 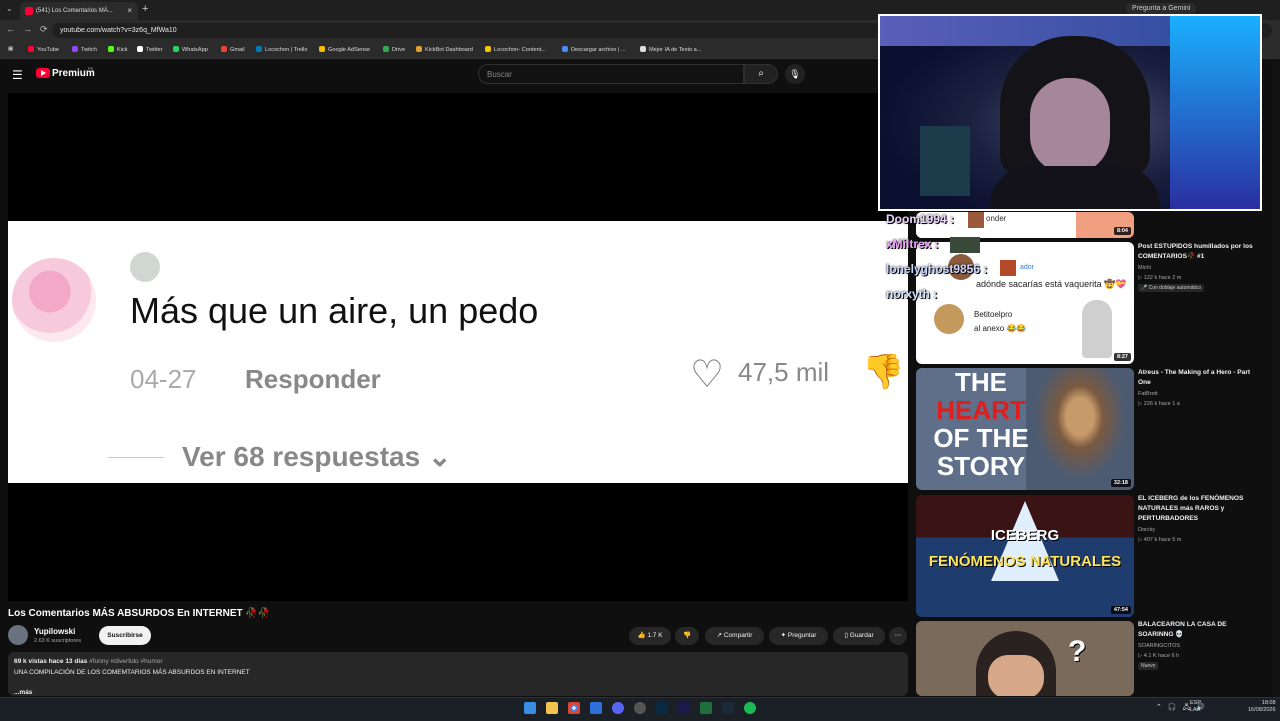 I want to click on file-explorer-icon, so click(x=552, y=708).